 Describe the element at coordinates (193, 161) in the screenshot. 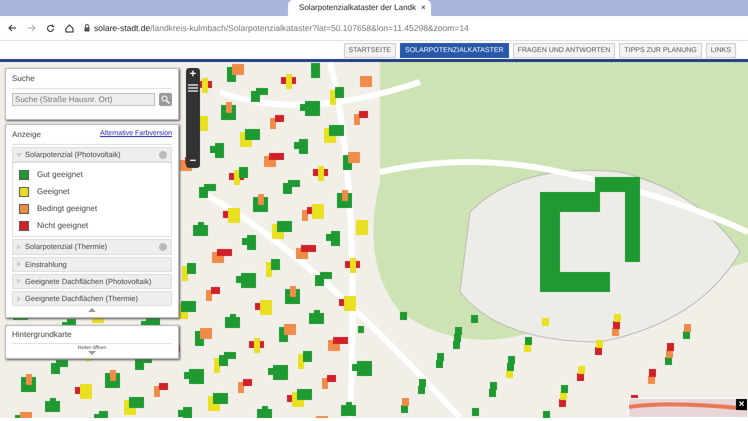

I see `zoom-out-button: −` at that location.